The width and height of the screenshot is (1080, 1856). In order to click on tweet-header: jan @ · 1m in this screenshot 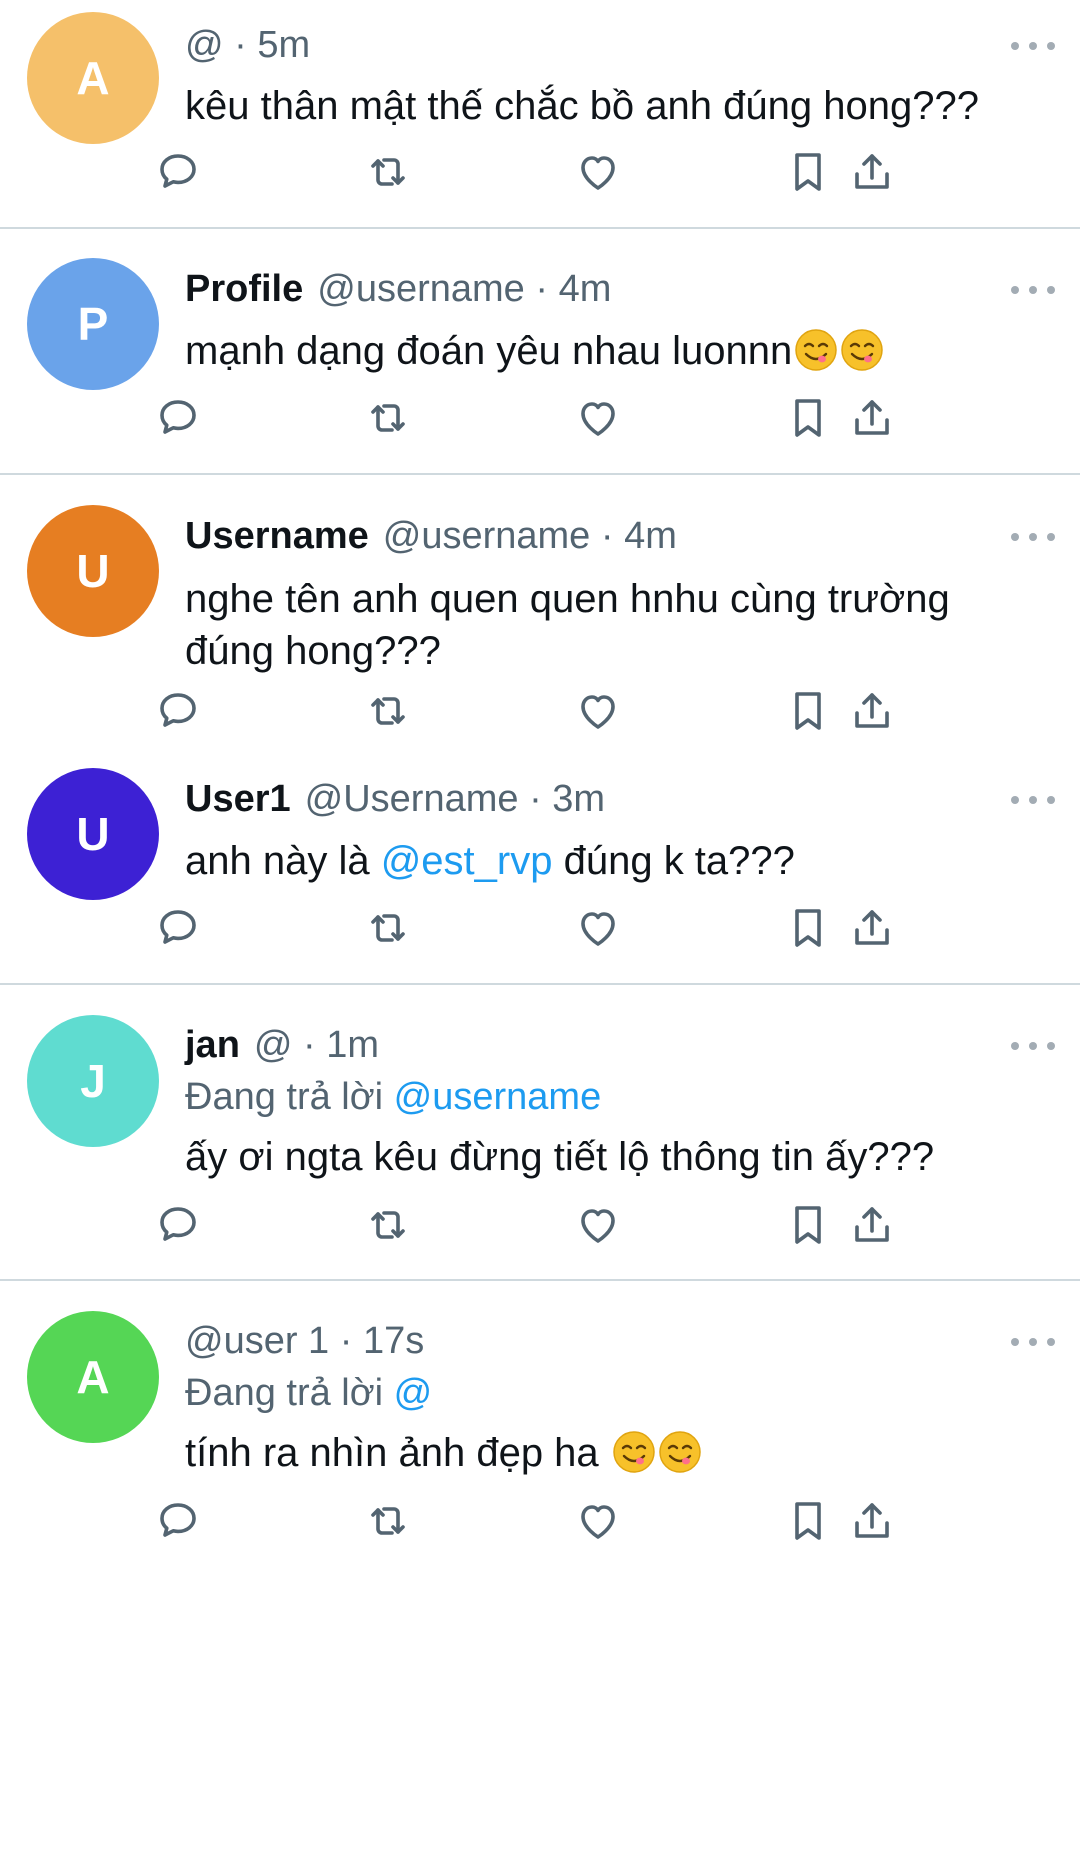, I will do `click(282, 1045)`.